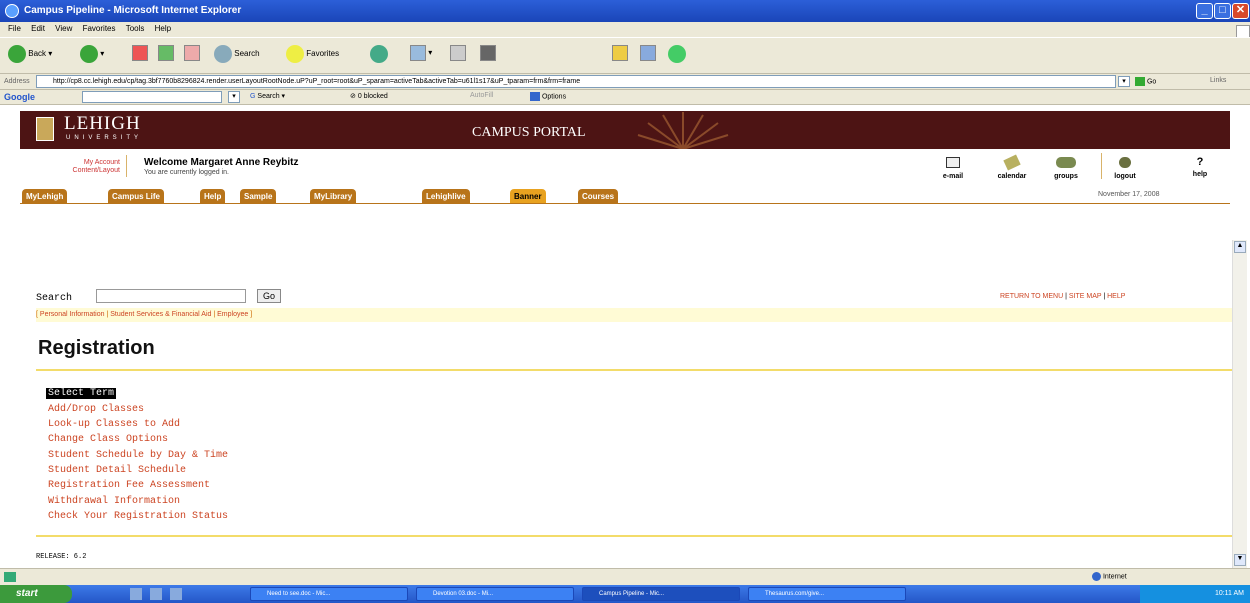 This screenshot has height=603, width=1250. I want to click on tab-mylibrary: MyLibrary, so click(333, 196).